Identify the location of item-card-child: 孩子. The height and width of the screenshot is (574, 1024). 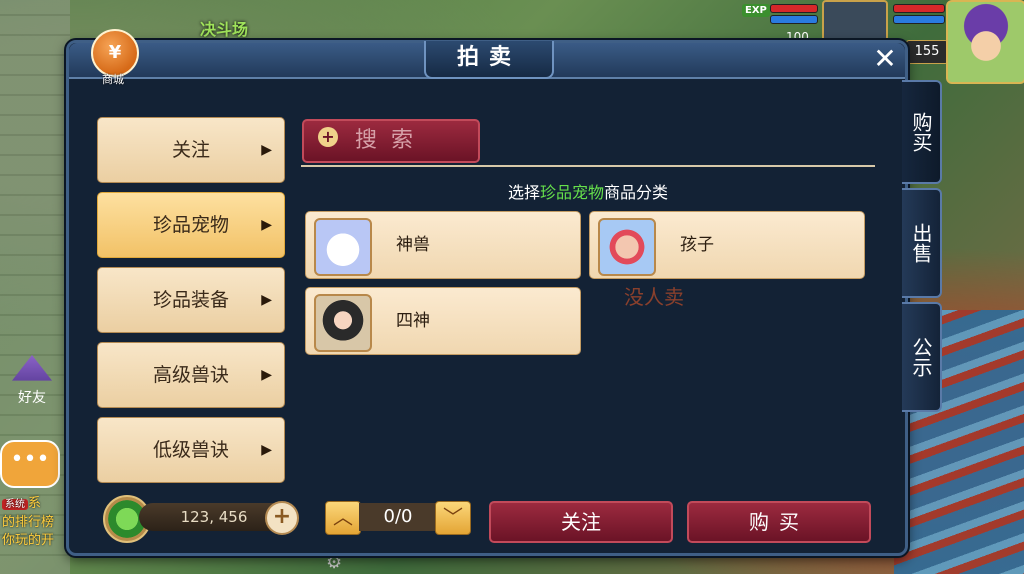
(727, 245).